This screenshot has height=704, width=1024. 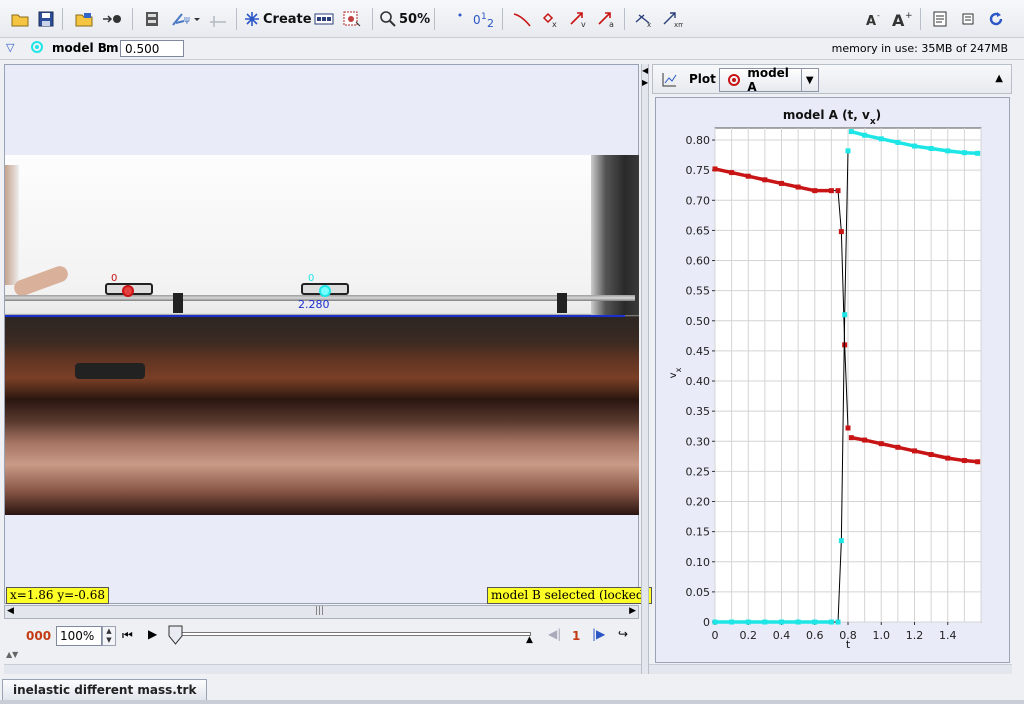 What do you see at coordinates (178, 303) in the screenshot?
I see `track-post` at bounding box center [178, 303].